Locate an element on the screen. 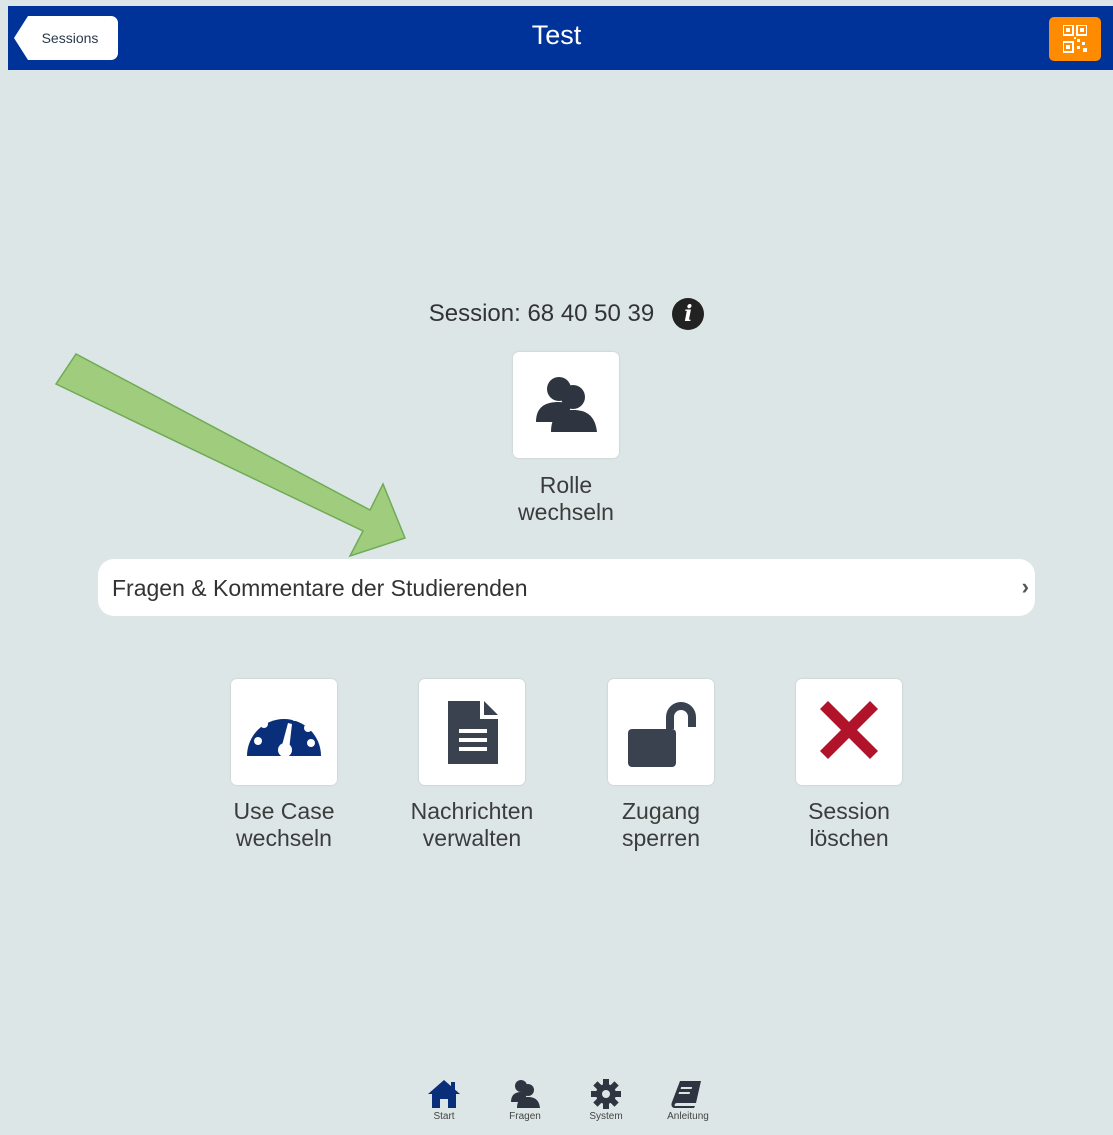 The width and height of the screenshot is (1113, 1135). delete-session-button is located at coordinates (849, 732).